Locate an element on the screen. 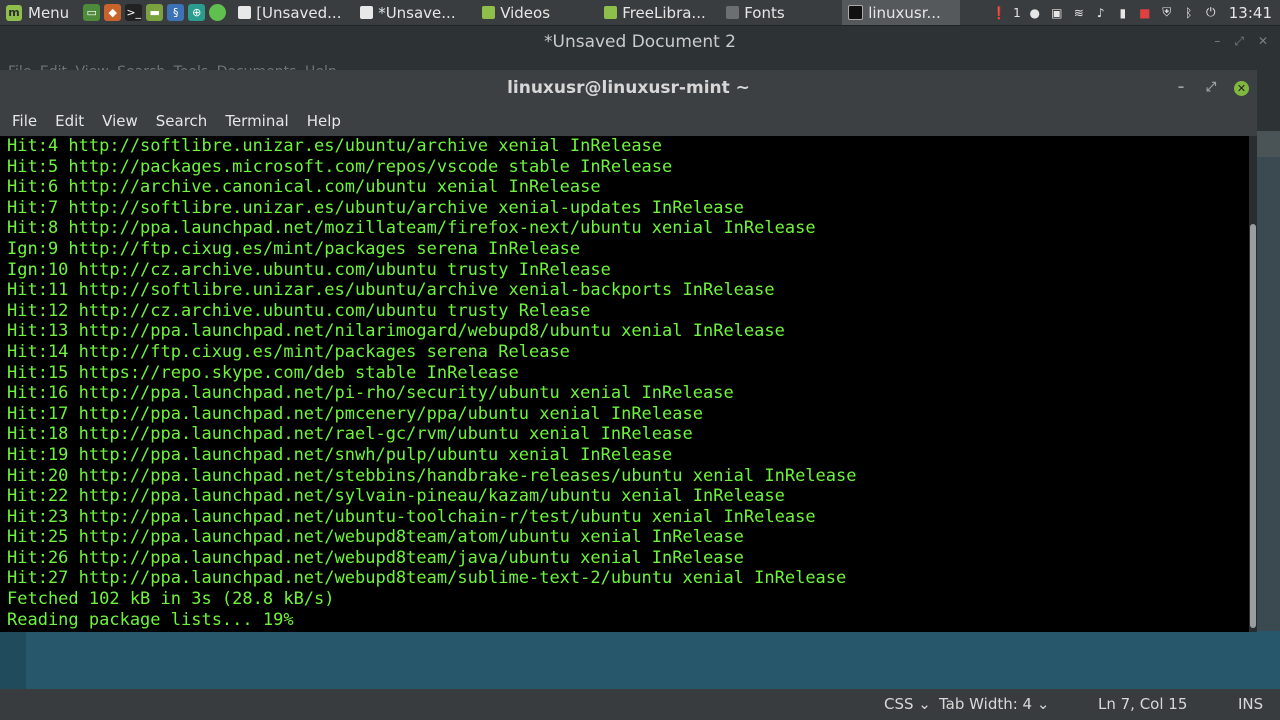 This screenshot has height=720, width=1280. terminal-titlebar: linuxusr@linuxusr-mint ~ – ⤢ ✕ is located at coordinates (628, 88).